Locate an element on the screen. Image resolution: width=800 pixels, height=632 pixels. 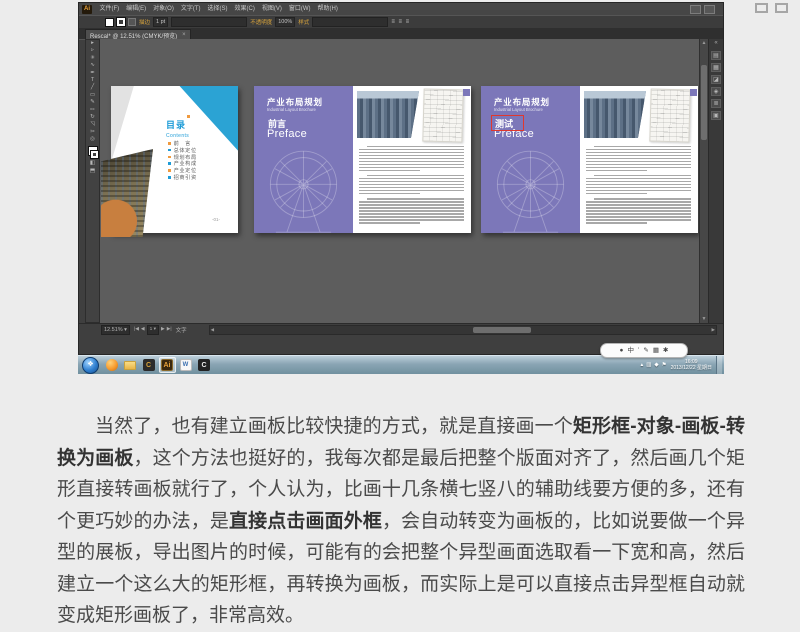
artboard-navigation: |◀ ◀ 1 ▾ ▶ ▶| is located at coordinates (153, 329).